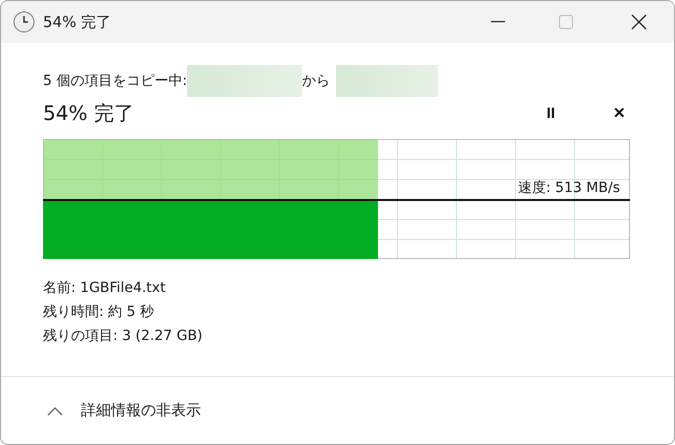  I want to click on minimize-icon, so click(498, 22).